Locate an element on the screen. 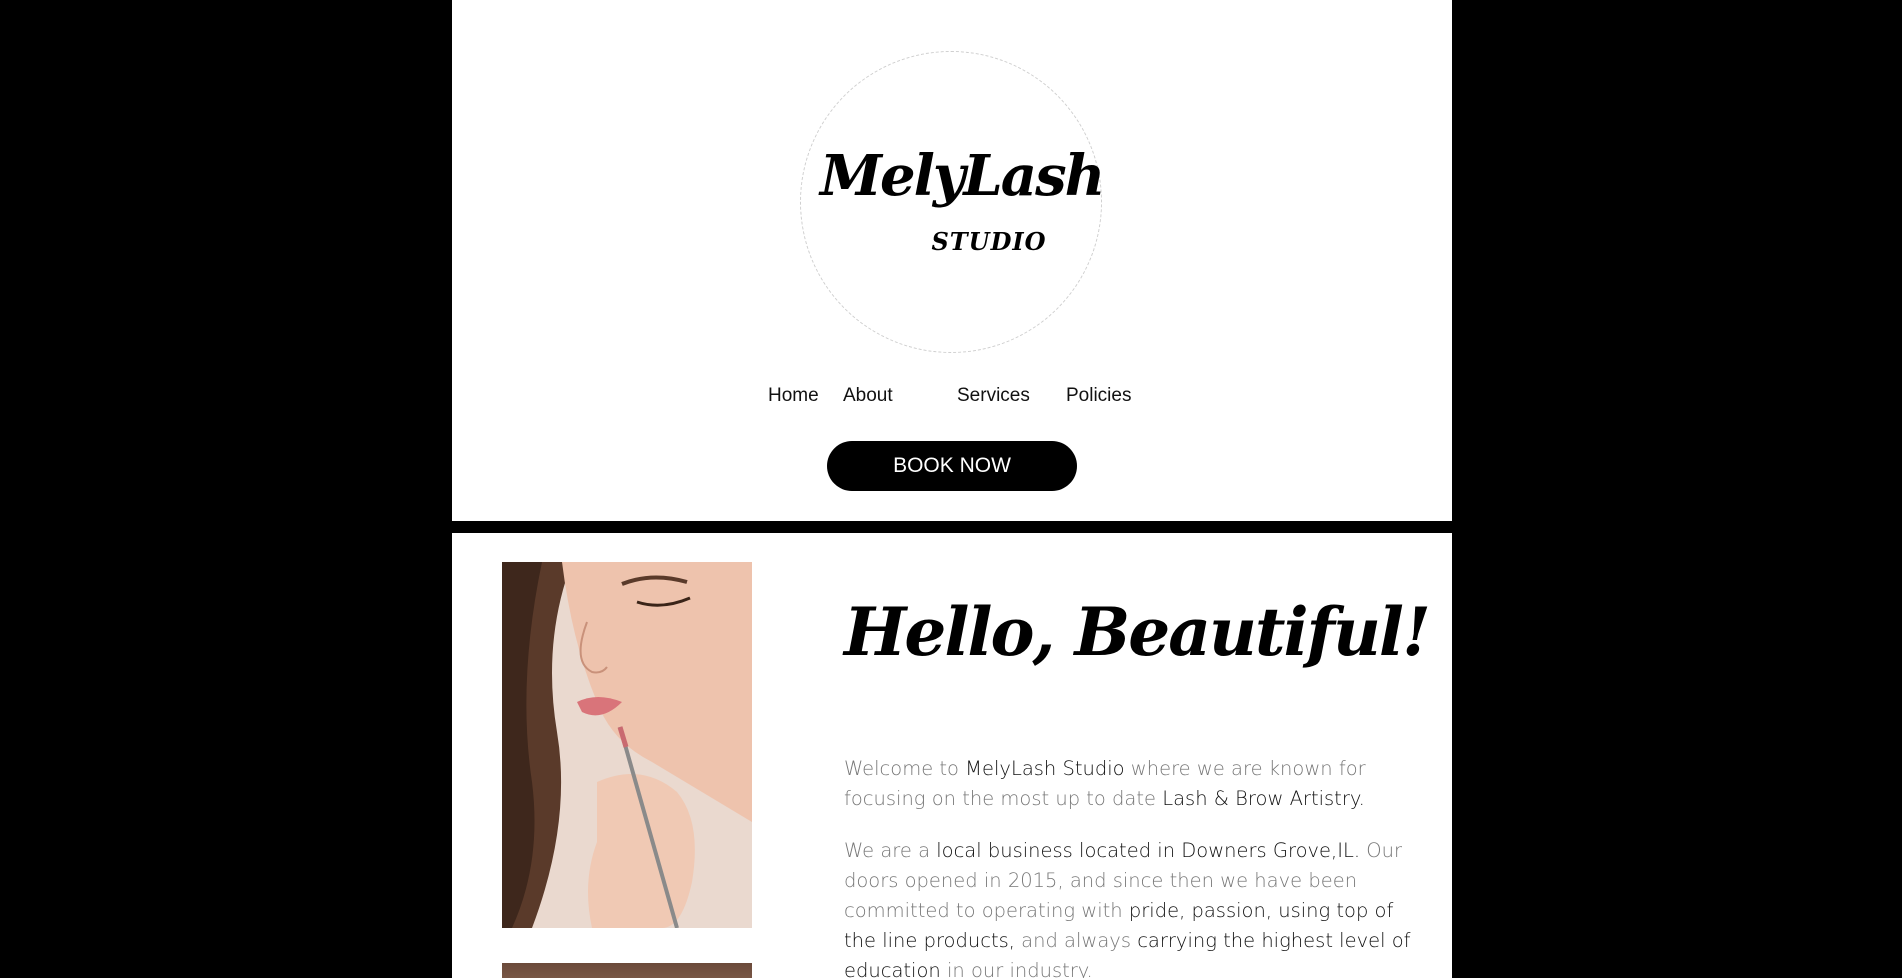 Image resolution: width=1902 pixels, height=978 pixels. nav-item-home: Home is located at coordinates (793, 396).